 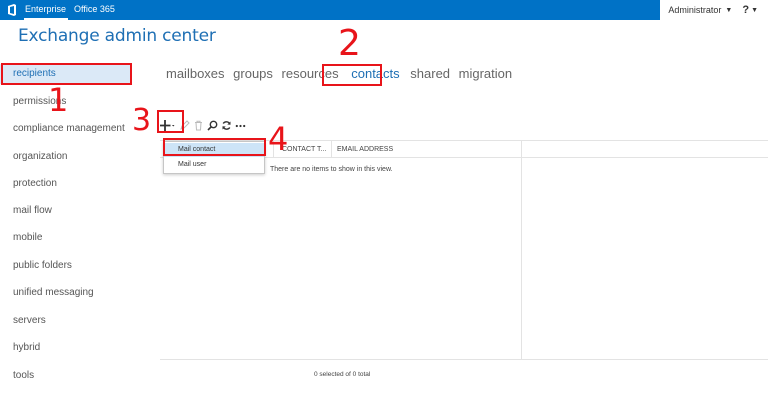 What do you see at coordinates (26, 347) in the screenshot?
I see `nav-item-hybrid: hybrid` at bounding box center [26, 347].